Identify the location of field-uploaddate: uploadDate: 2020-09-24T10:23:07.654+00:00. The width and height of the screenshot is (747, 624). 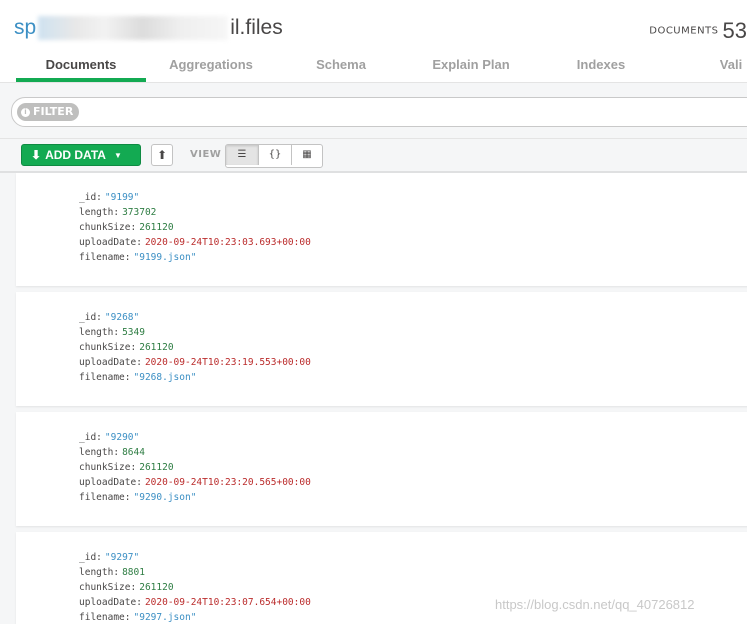
(195, 602).